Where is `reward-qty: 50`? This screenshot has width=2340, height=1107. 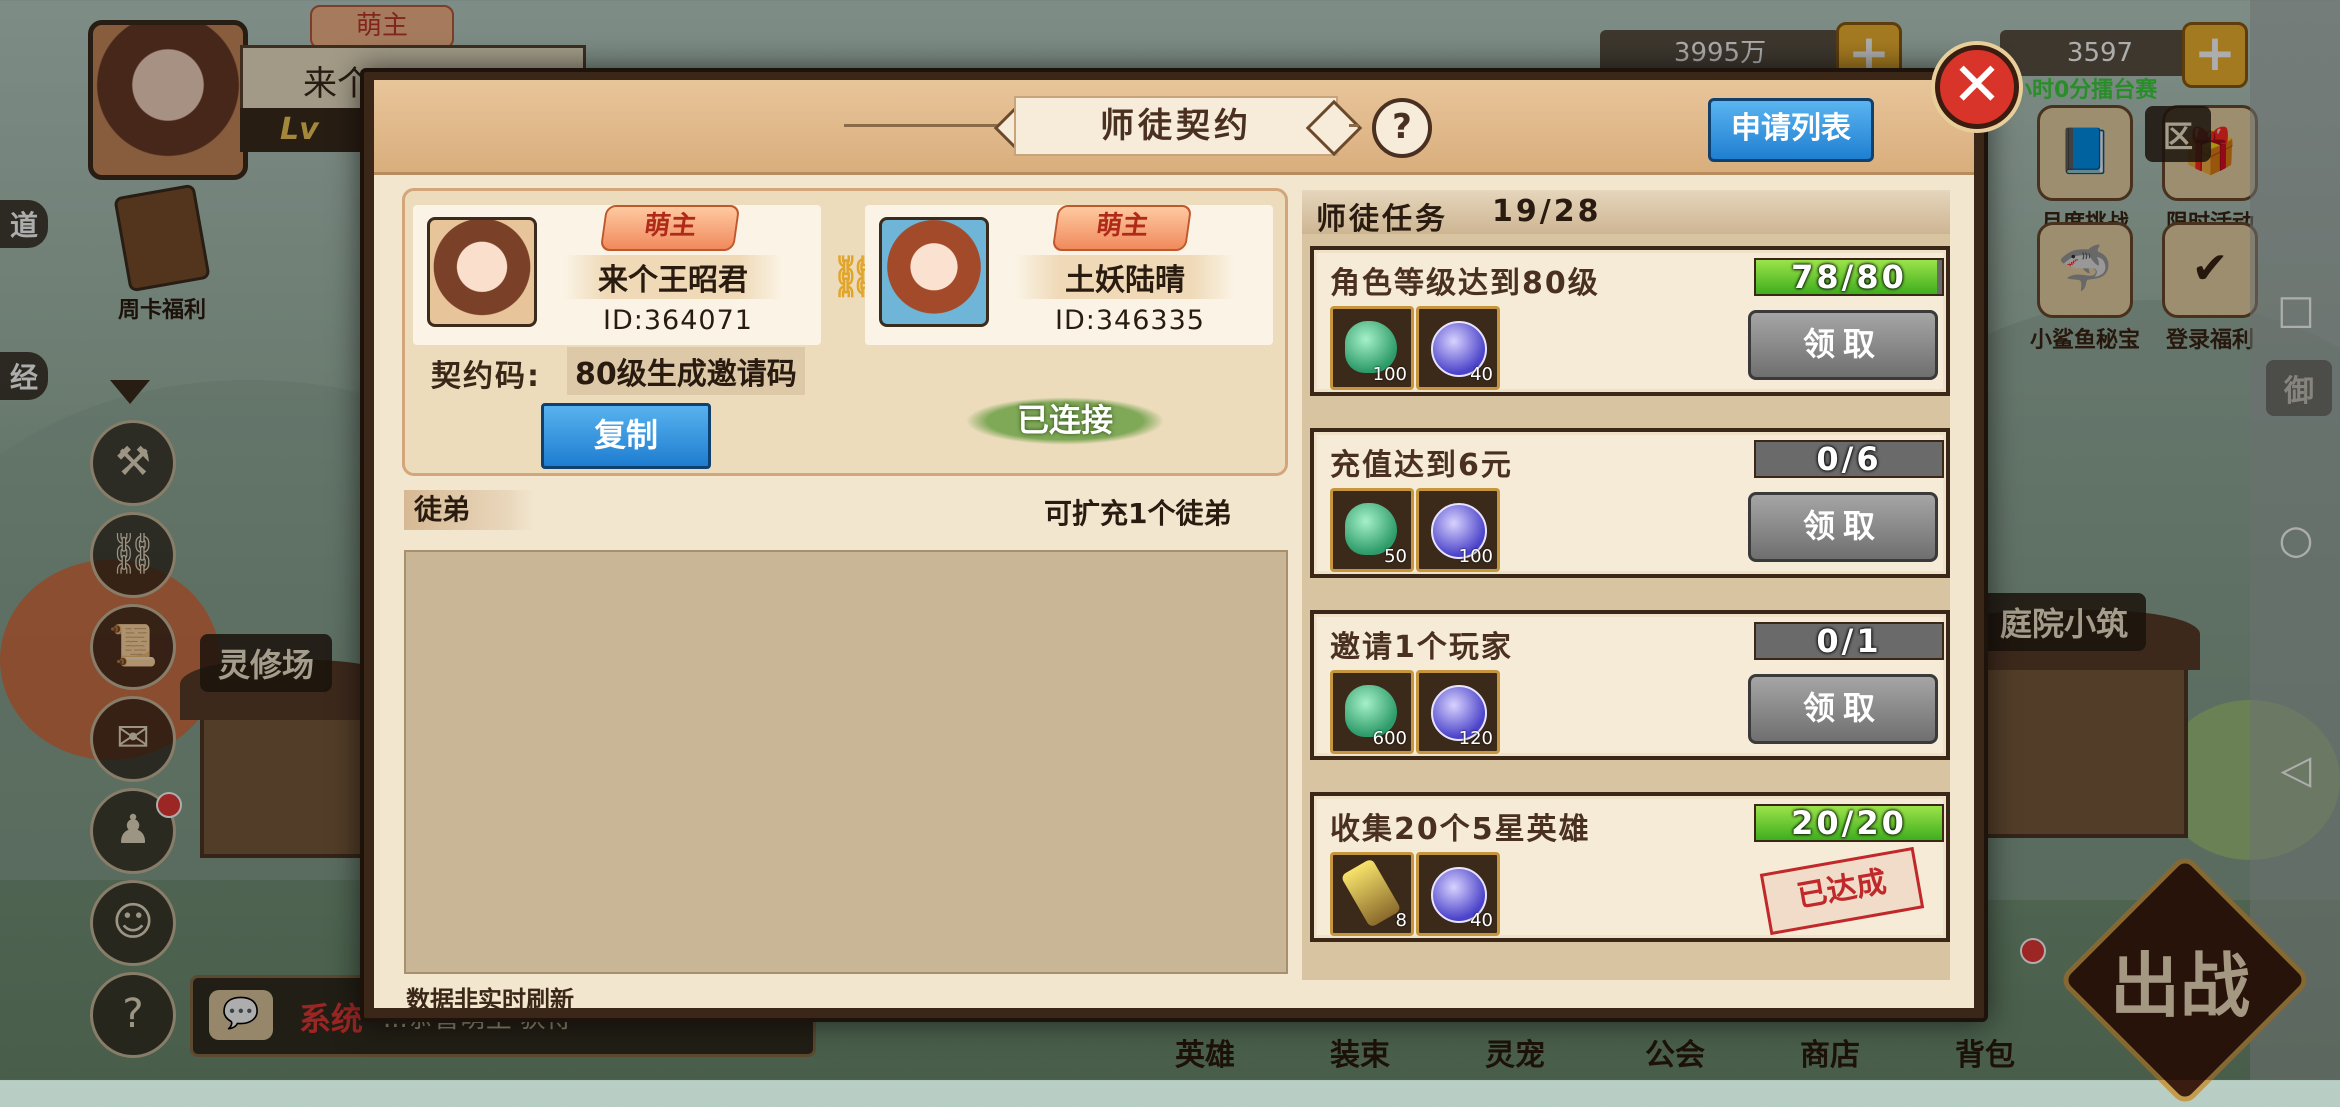
reward-qty: 50 is located at coordinates (1395, 556).